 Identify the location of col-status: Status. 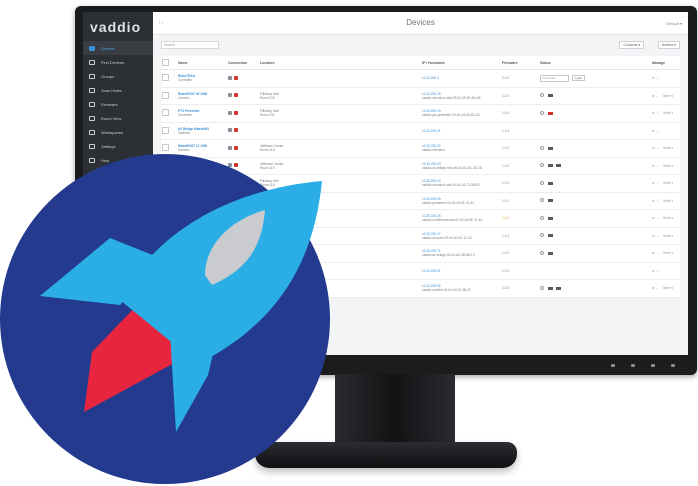
(595, 63).